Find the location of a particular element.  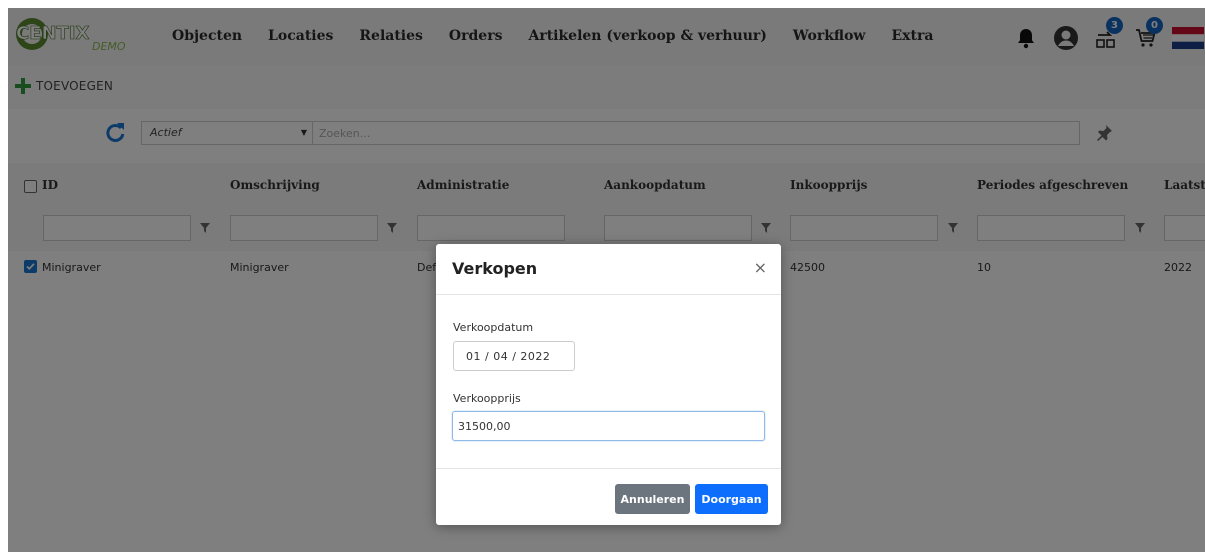

price-label: Verkoopprijs is located at coordinates (487, 398).